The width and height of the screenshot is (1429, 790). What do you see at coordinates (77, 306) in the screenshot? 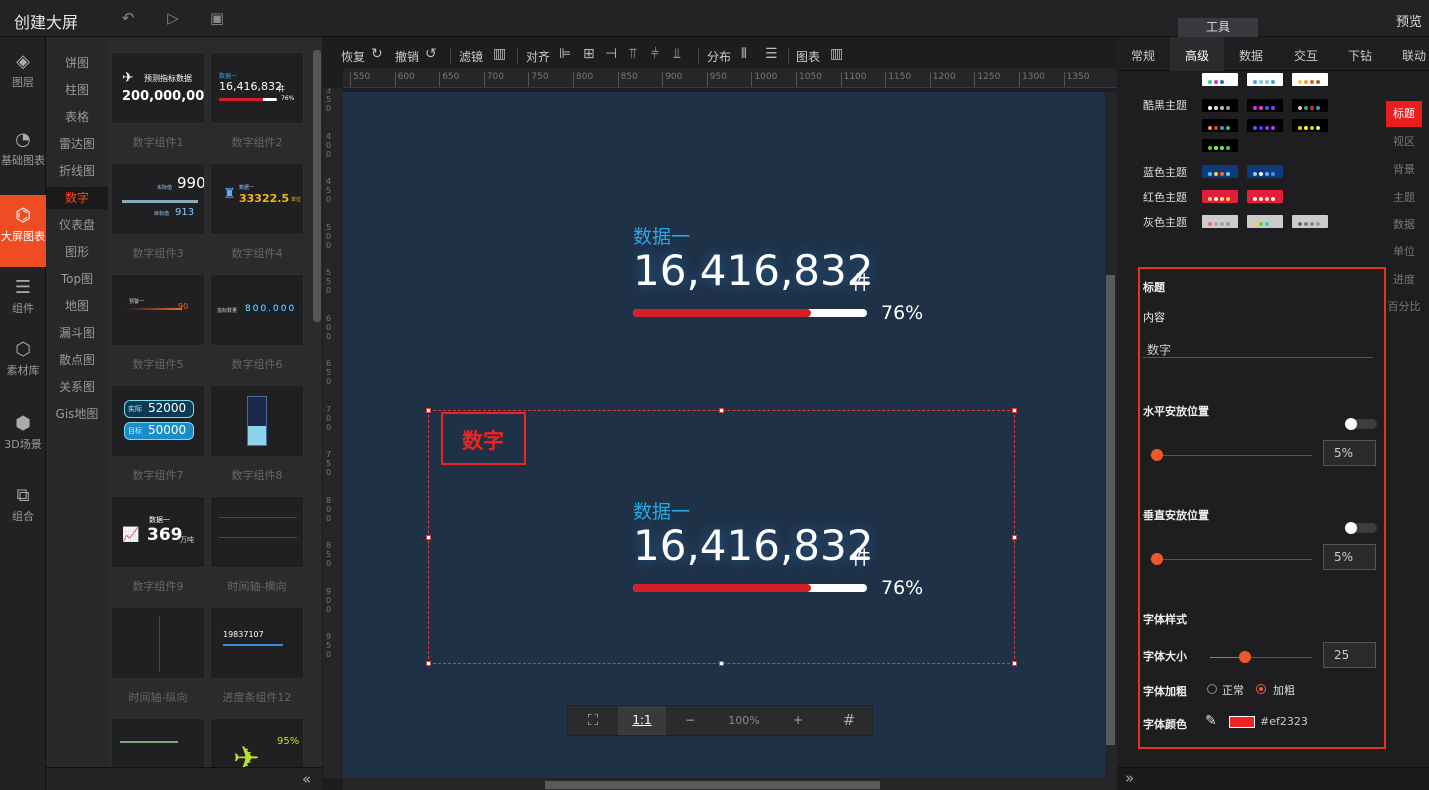
I see `category-map: 地图` at bounding box center [77, 306].